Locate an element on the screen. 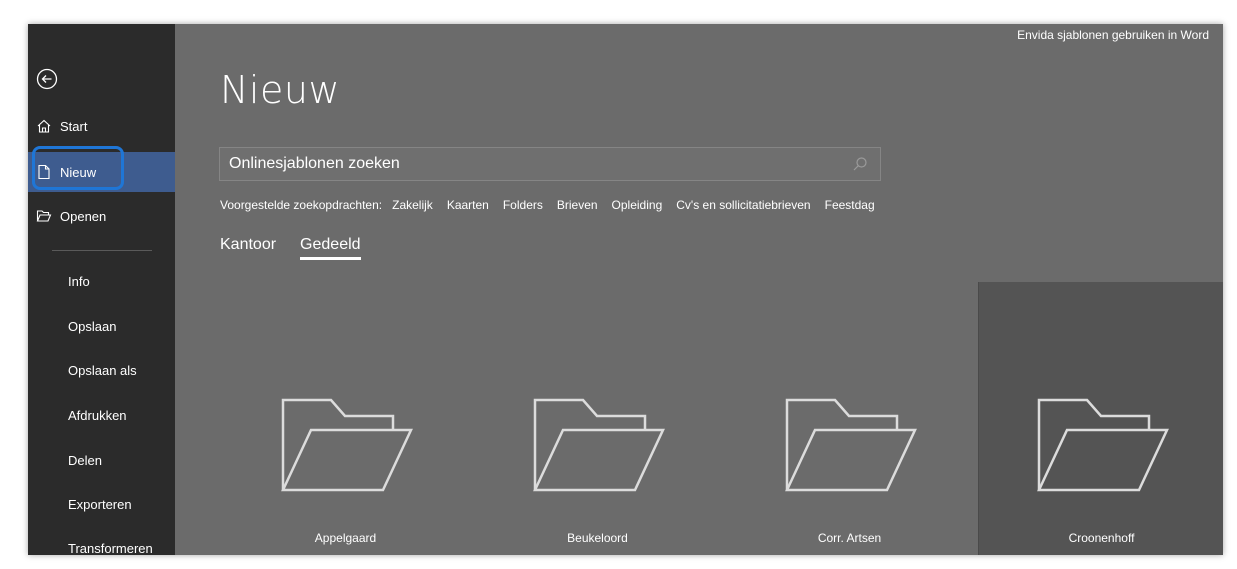 The width and height of the screenshot is (1237, 569). sidebar-item-export: Exporteren is located at coordinates (100, 504).